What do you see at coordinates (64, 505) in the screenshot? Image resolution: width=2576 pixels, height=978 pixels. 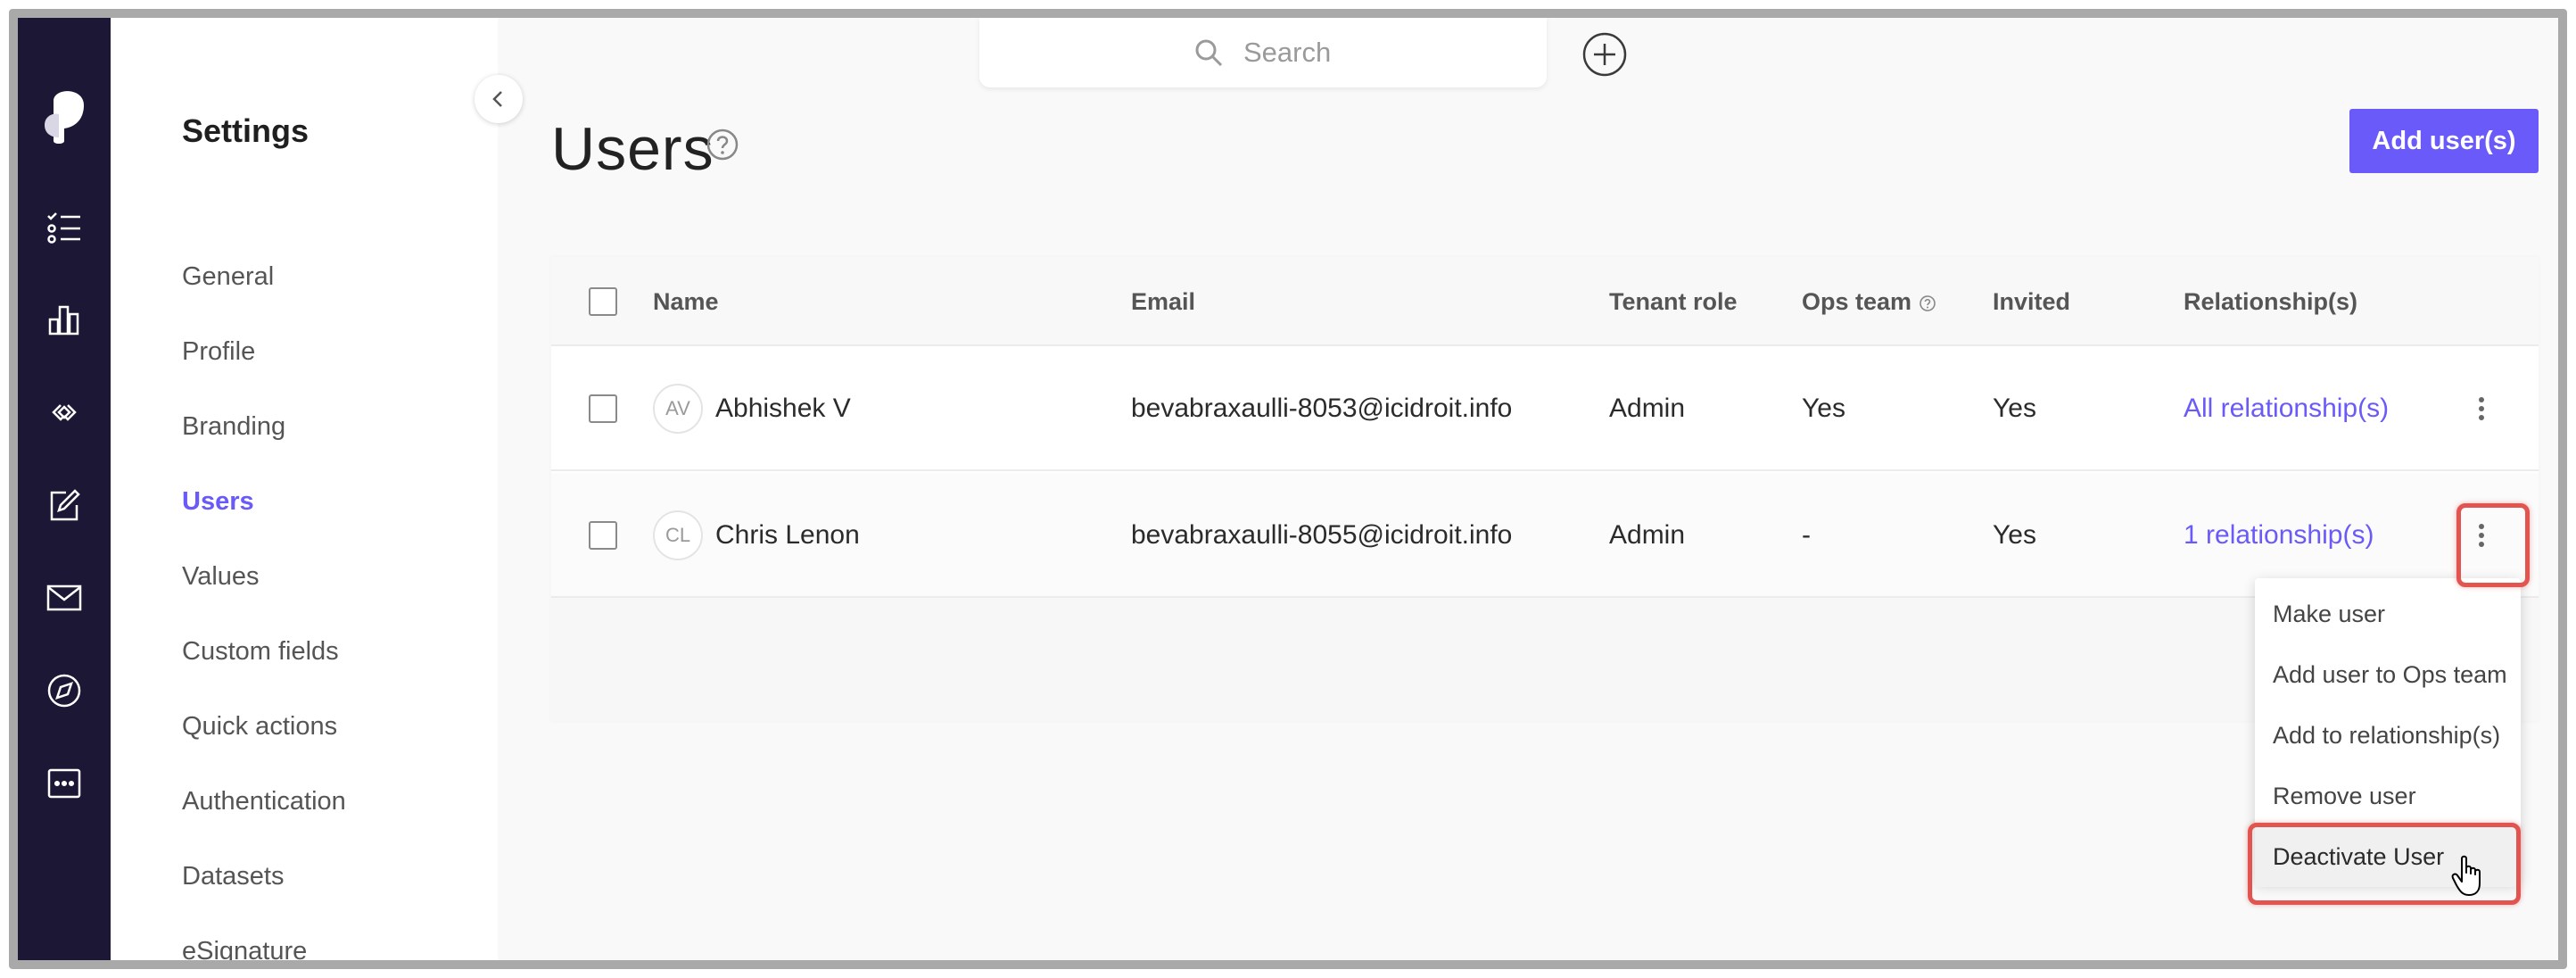 I see `edit-icon` at bounding box center [64, 505].